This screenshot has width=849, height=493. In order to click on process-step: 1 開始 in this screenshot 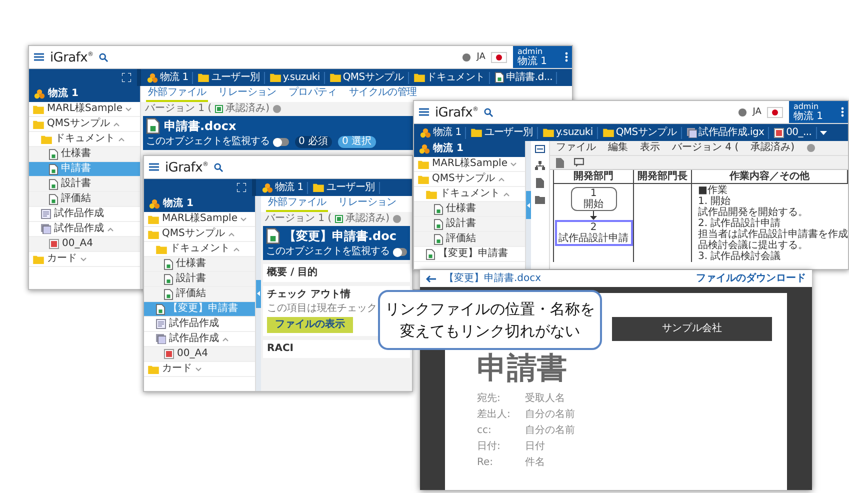, I will do `click(593, 199)`.